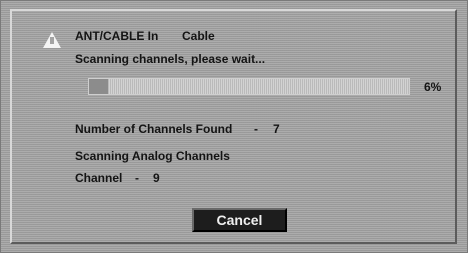 The image size is (468, 253). I want to click on channel-label: Channel, so click(99, 178).